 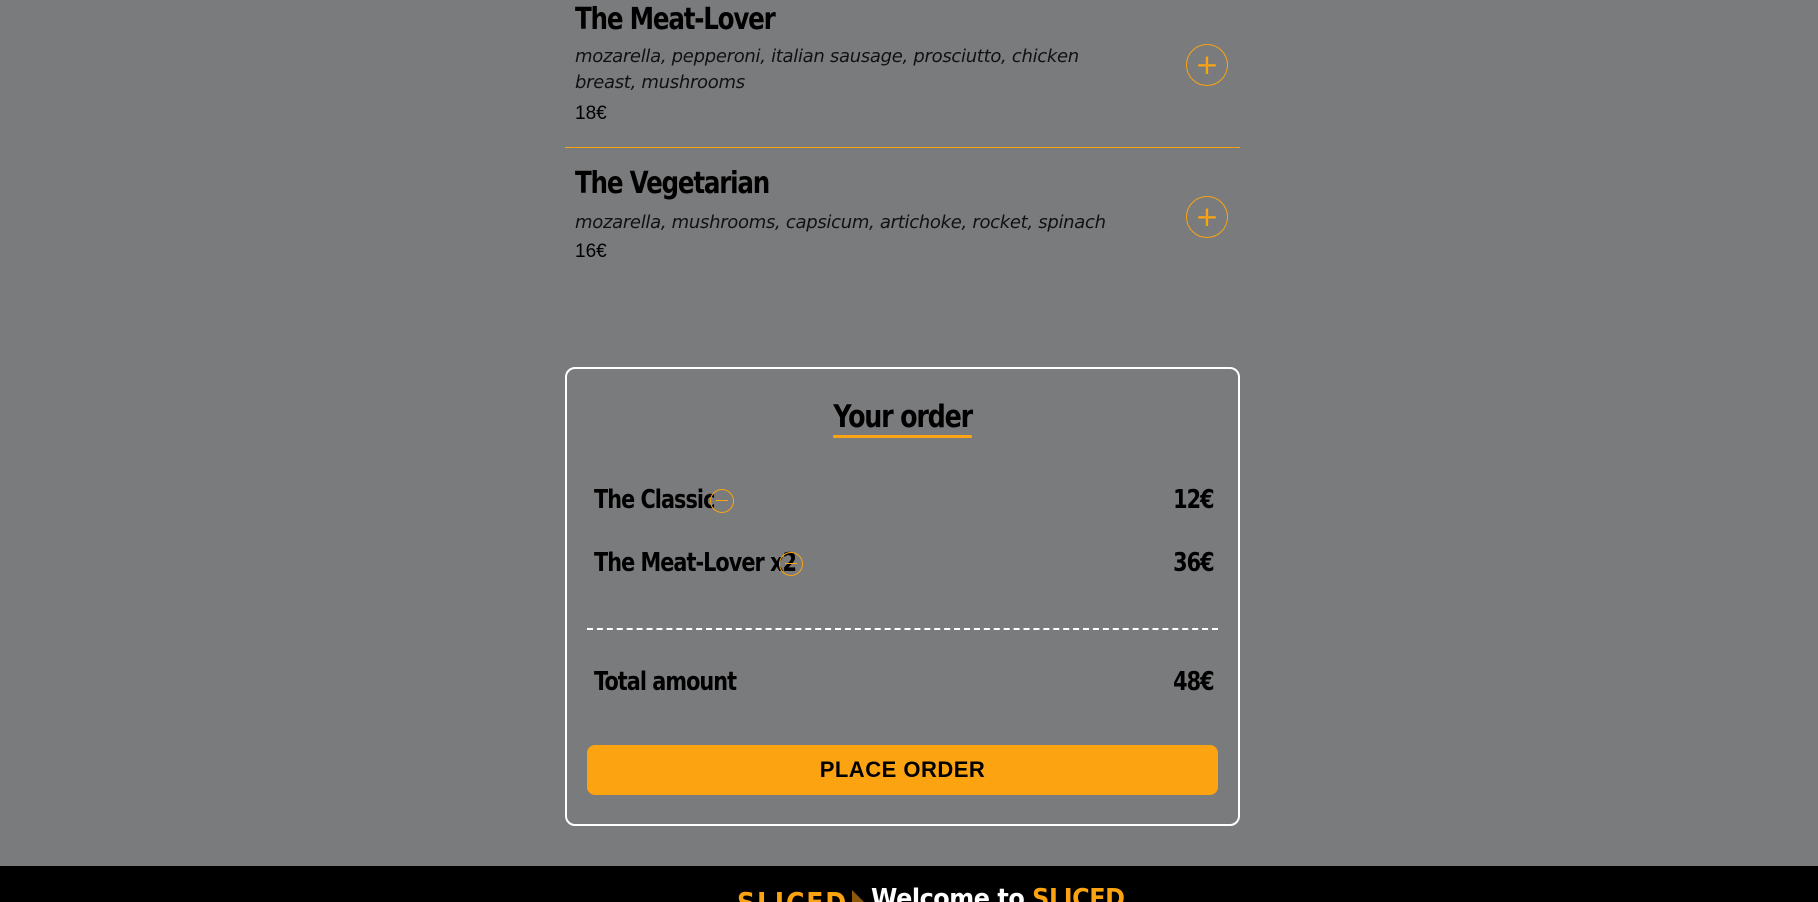 What do you see at coordinates (902, 629) in the screenshot?
I see `order-separator` at bounding box center [902, 629].